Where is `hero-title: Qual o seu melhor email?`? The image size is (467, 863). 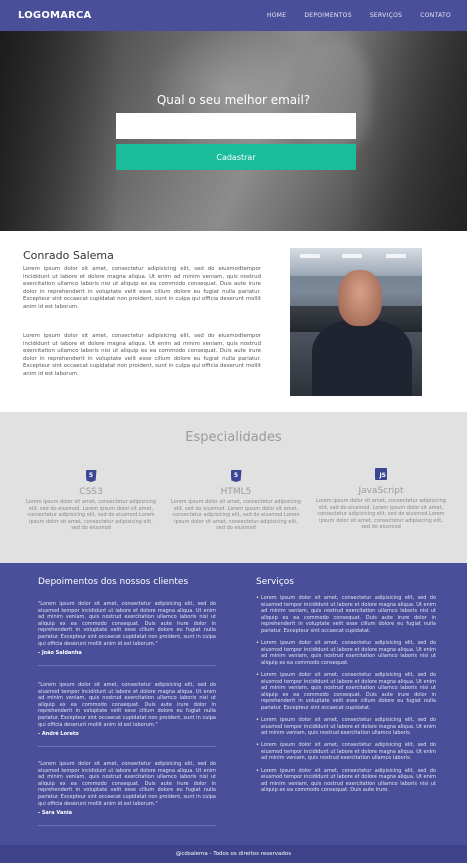 hero-title: Qual o seu melhor email? is located at coordinates (233, 100).